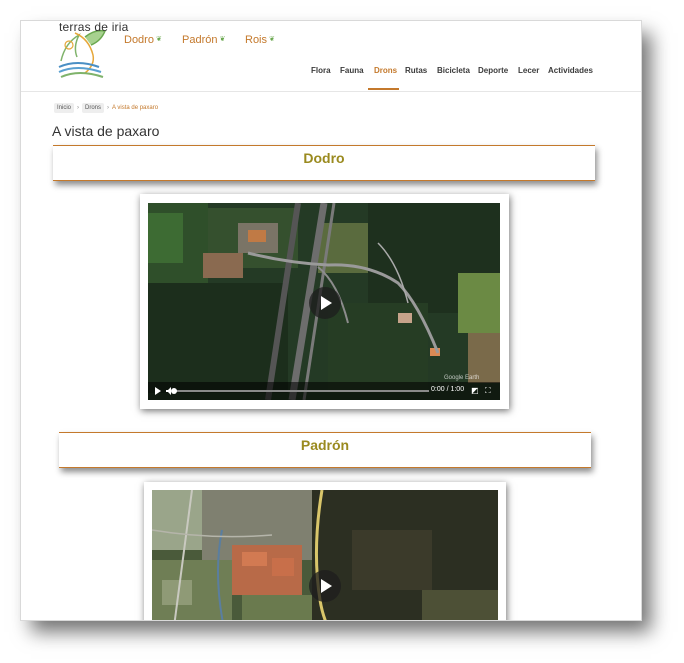 The image size is (684, 663). I want to click on municipality-link-dodro: Dodro ❦, so click(143, 40).